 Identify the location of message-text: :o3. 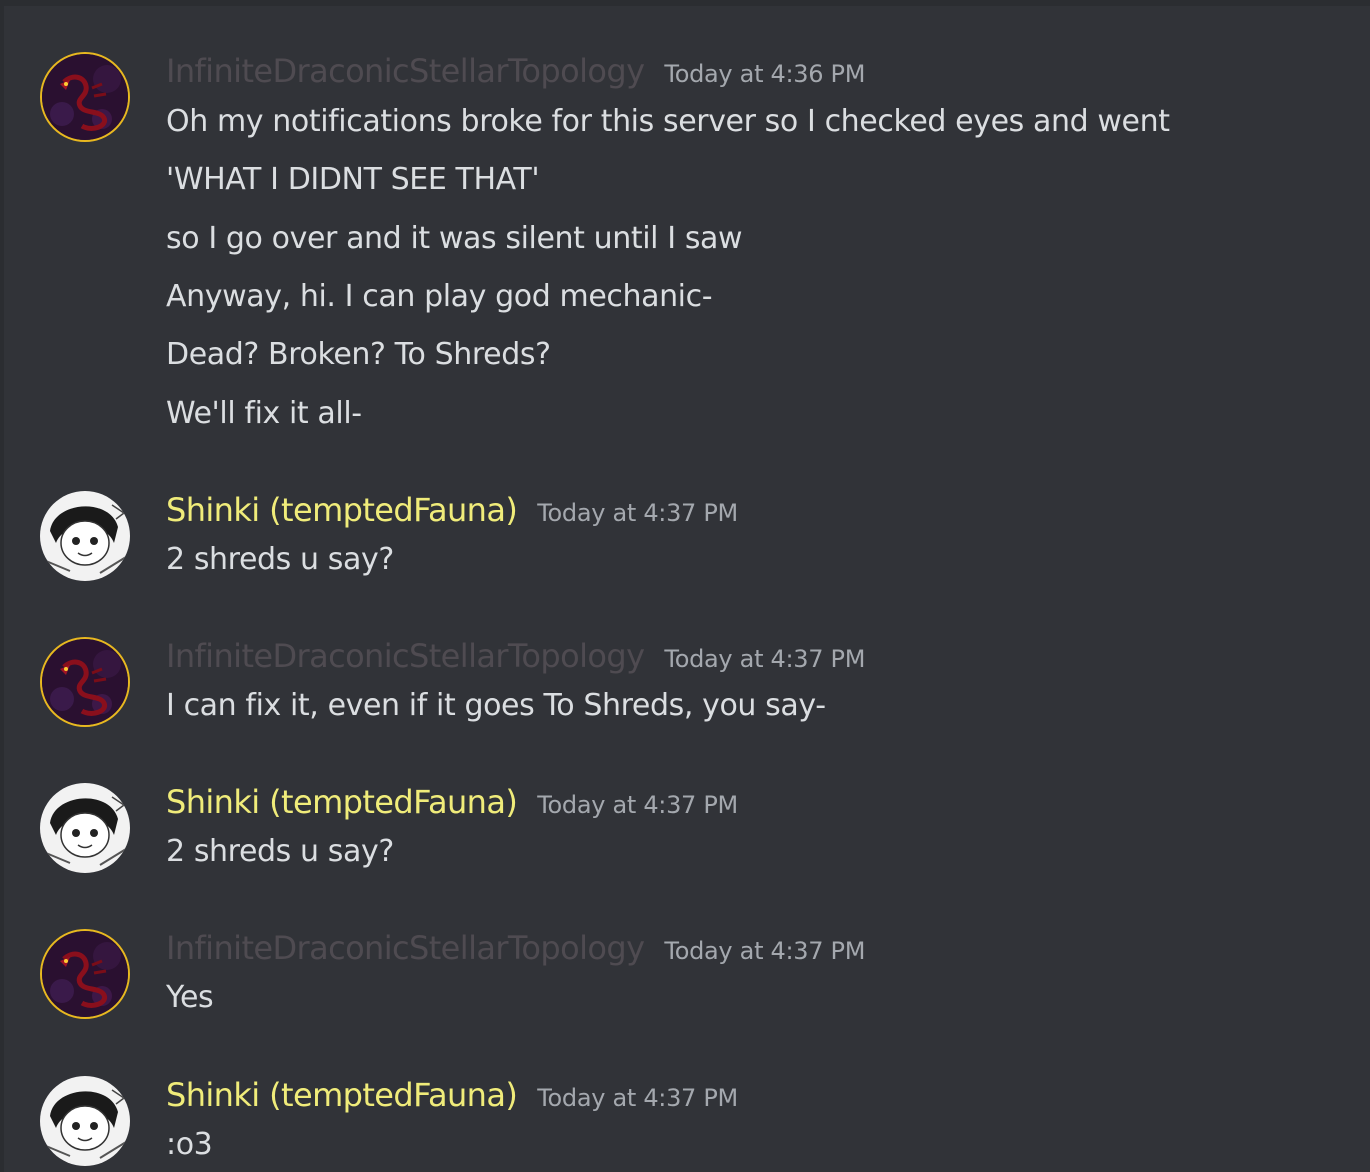
(189, 1144).